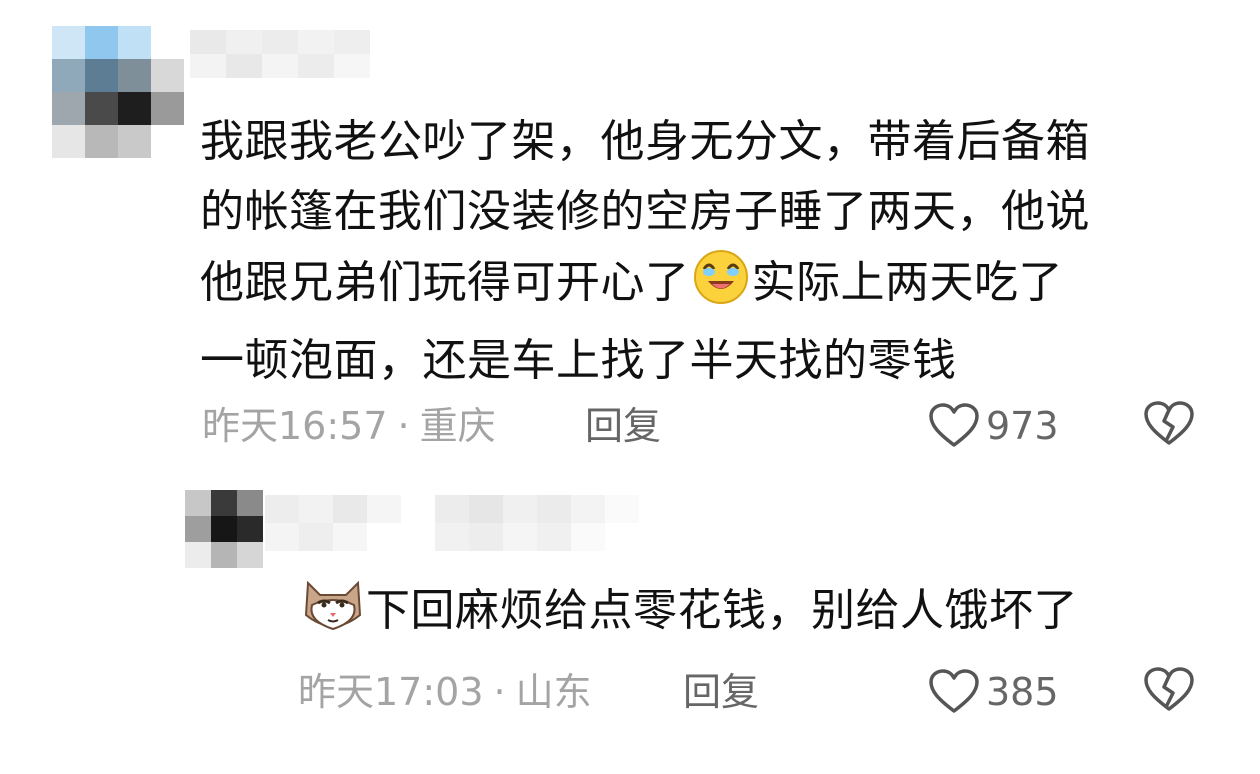 This screenshot has width=1260, height=774. I want to click on comment-meta: 昨天16:57 · 重庆, so click(349, 426).